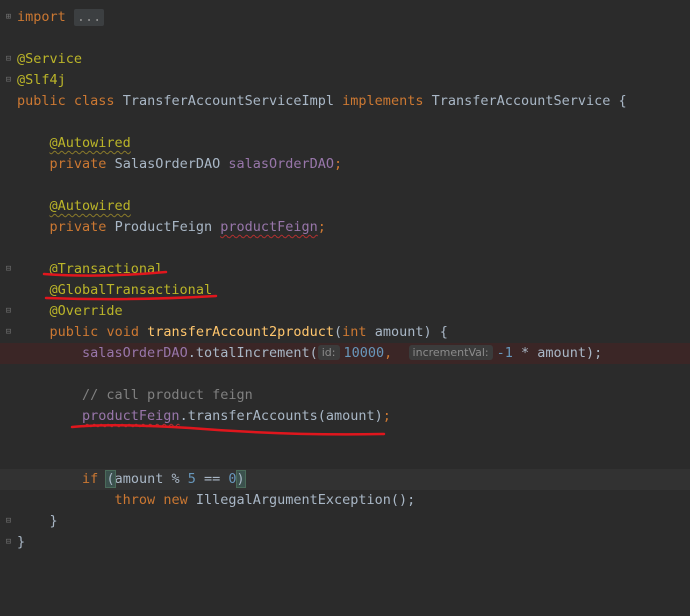 The image size is (690, 616). Describe the element at coordinates (399, 332) in the screenshot. I see `param-name: amount` at that location.